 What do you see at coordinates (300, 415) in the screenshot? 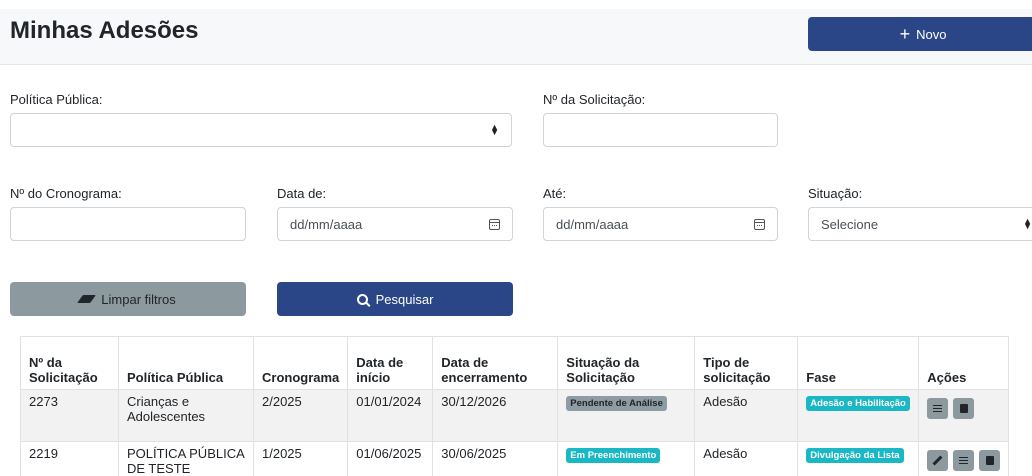
I see `cell-cronograma: 2/2025` at bounding box center [300, 415].